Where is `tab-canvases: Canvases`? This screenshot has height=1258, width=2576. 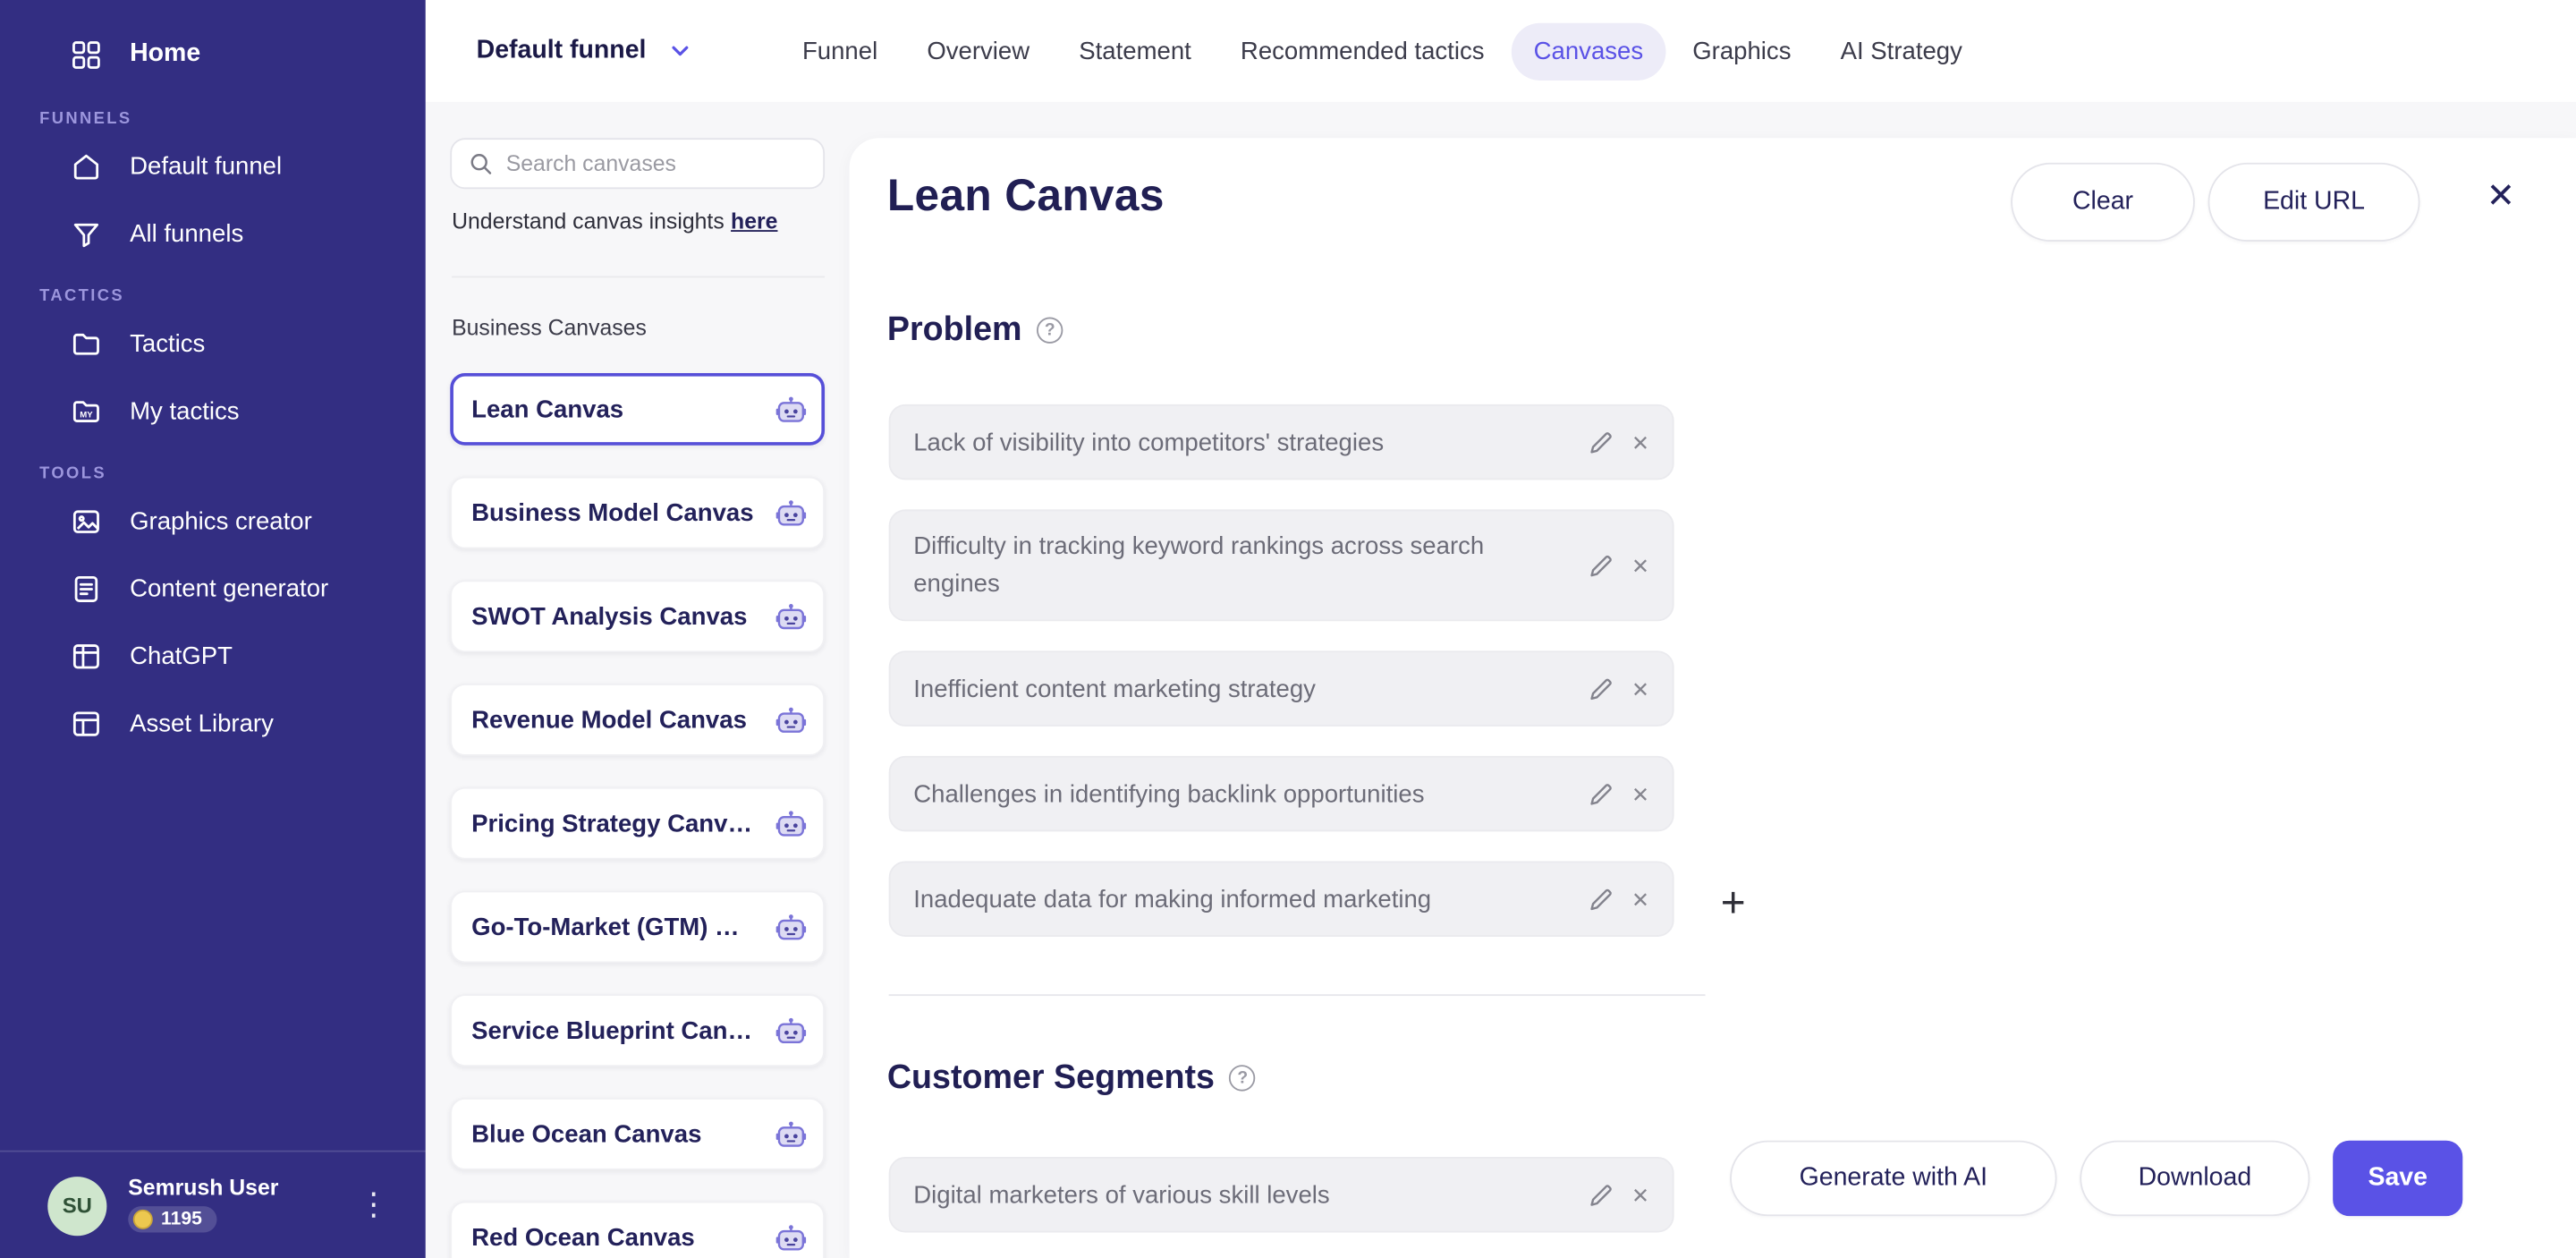 tab-canvases: Canvases is located at coordinates (1588, 51).